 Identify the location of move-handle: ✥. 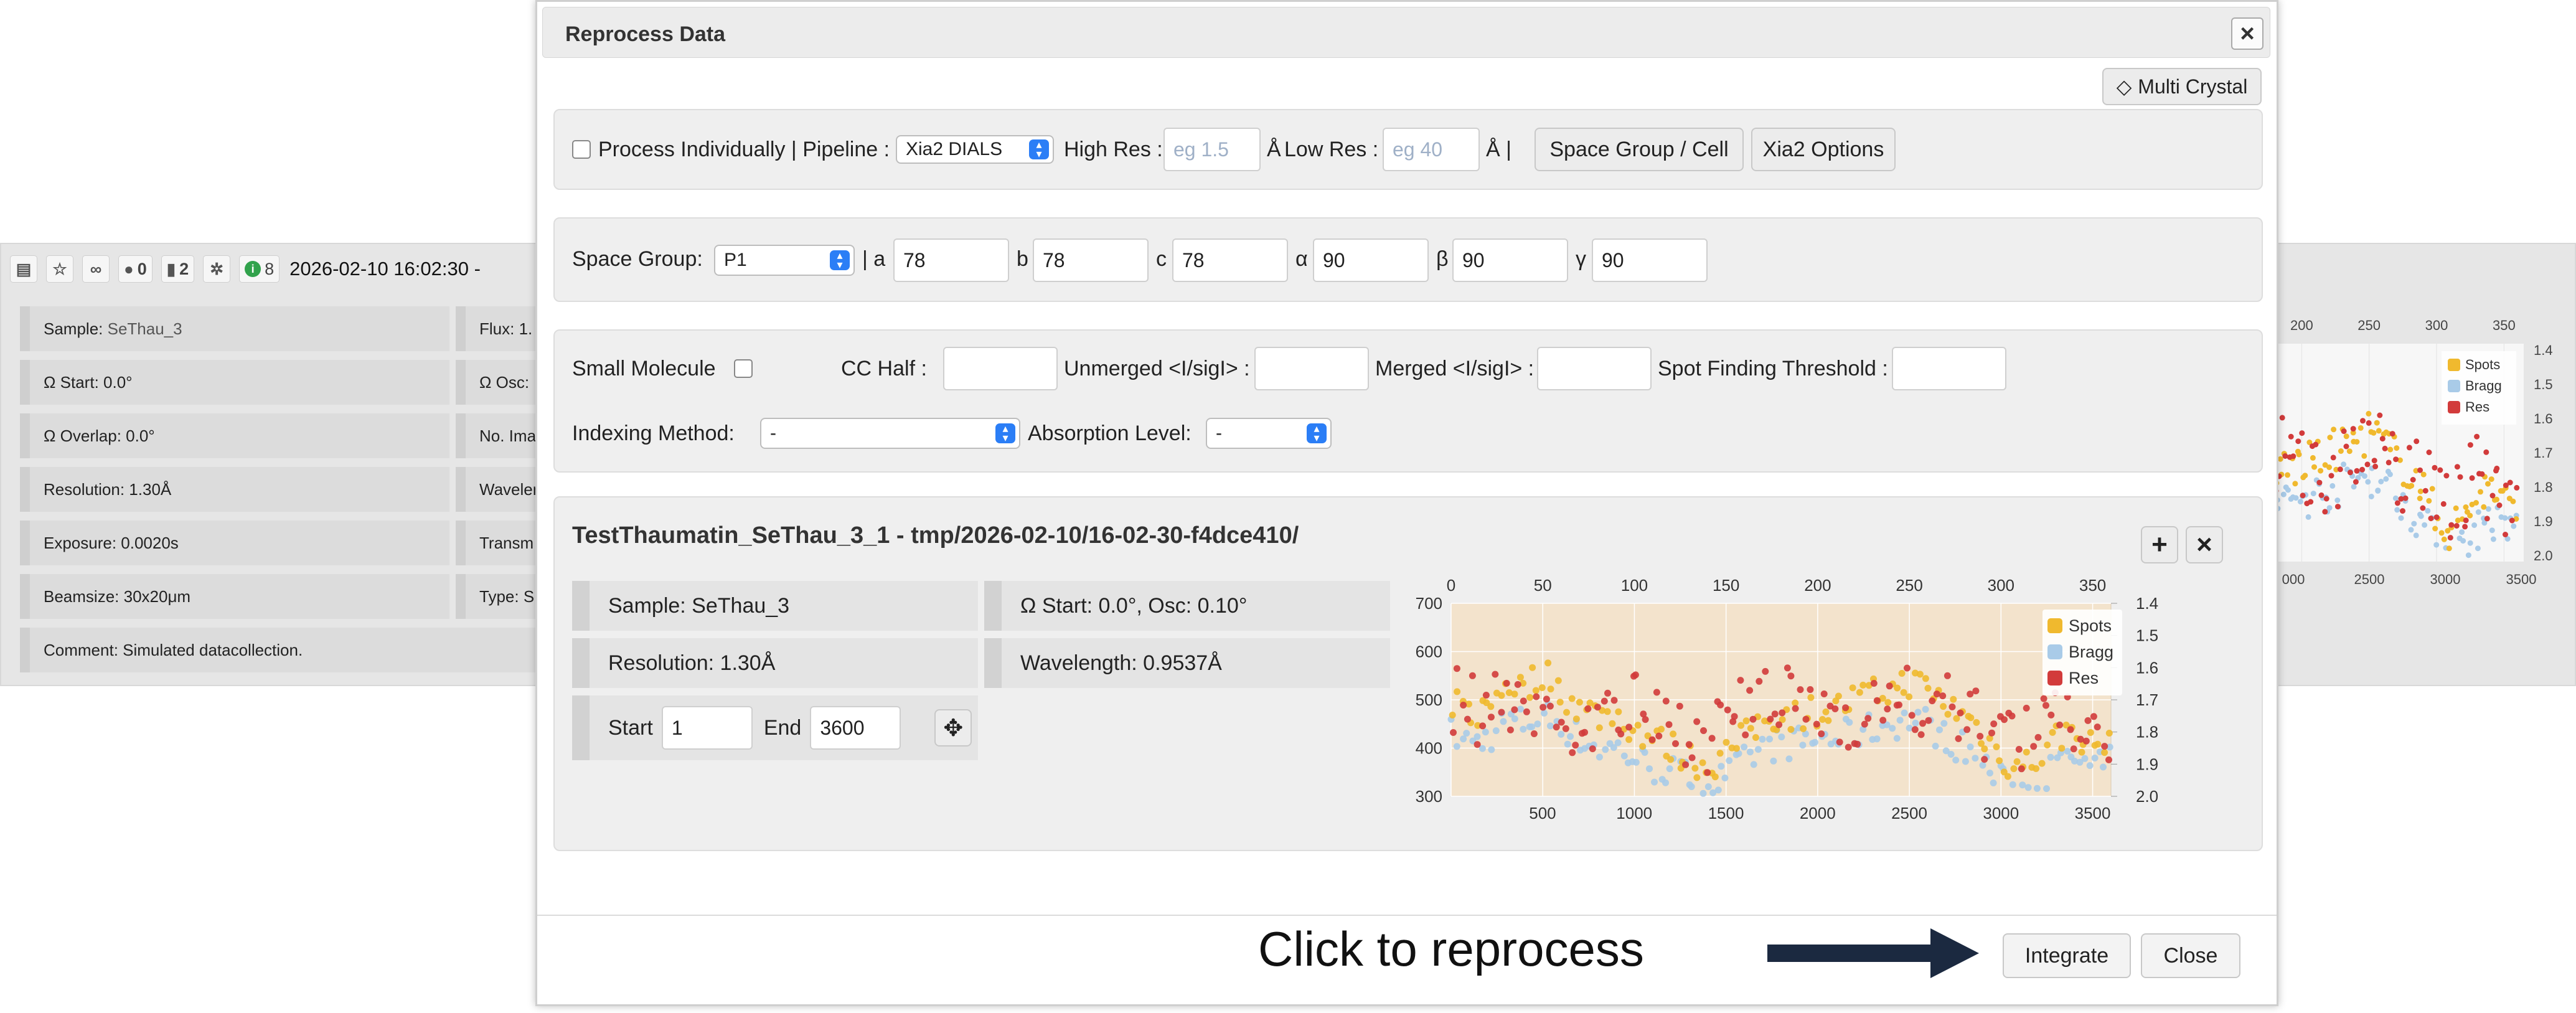
(953, 728).